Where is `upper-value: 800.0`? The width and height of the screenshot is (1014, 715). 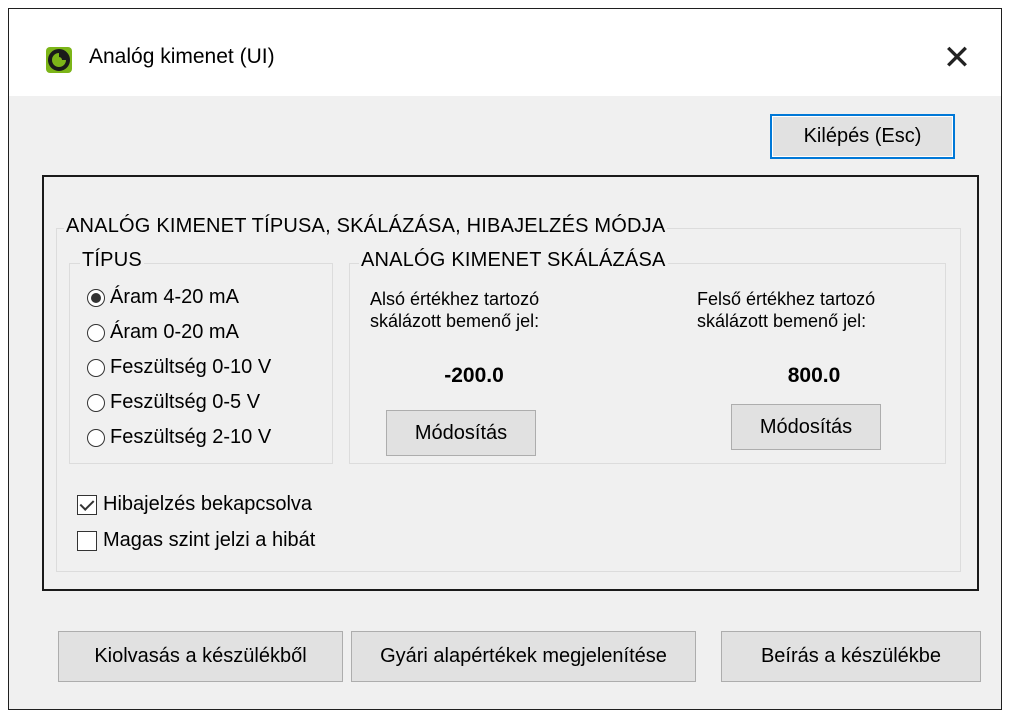
upper-value: 800.0 is located at coordinates (814, 375).